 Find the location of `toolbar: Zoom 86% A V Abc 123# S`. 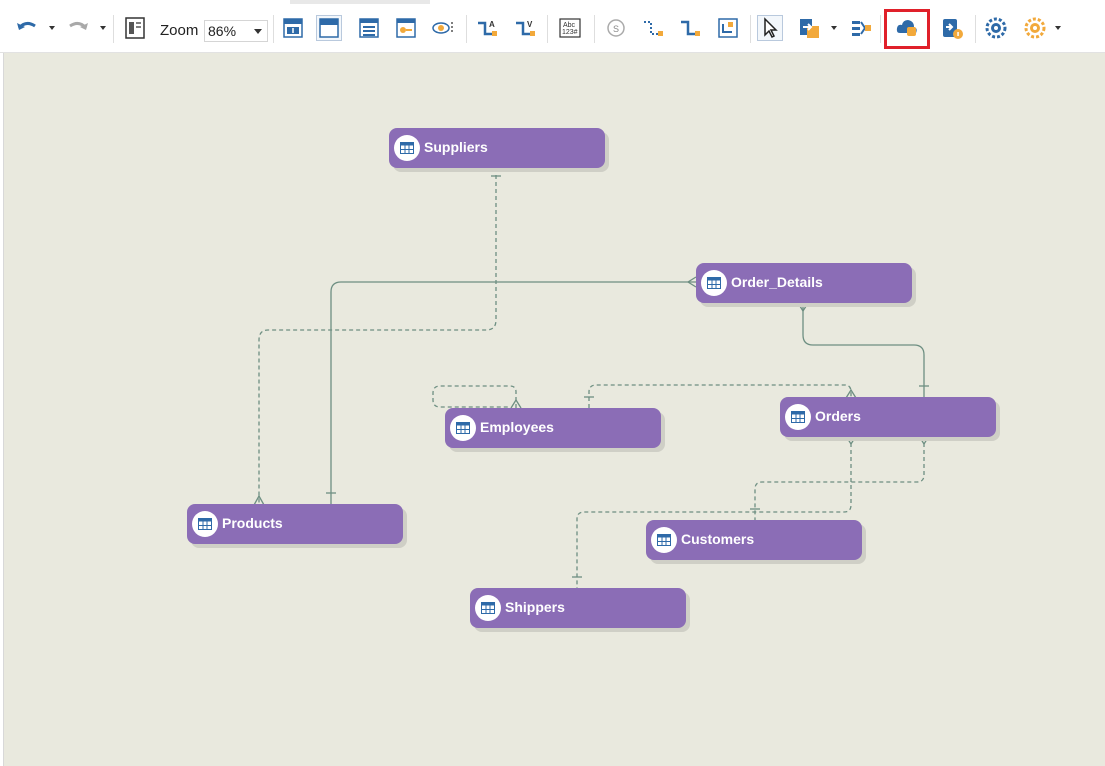

toolbar: Zoom 86% A V Abc 123# S is located at coordinates (552, 26).